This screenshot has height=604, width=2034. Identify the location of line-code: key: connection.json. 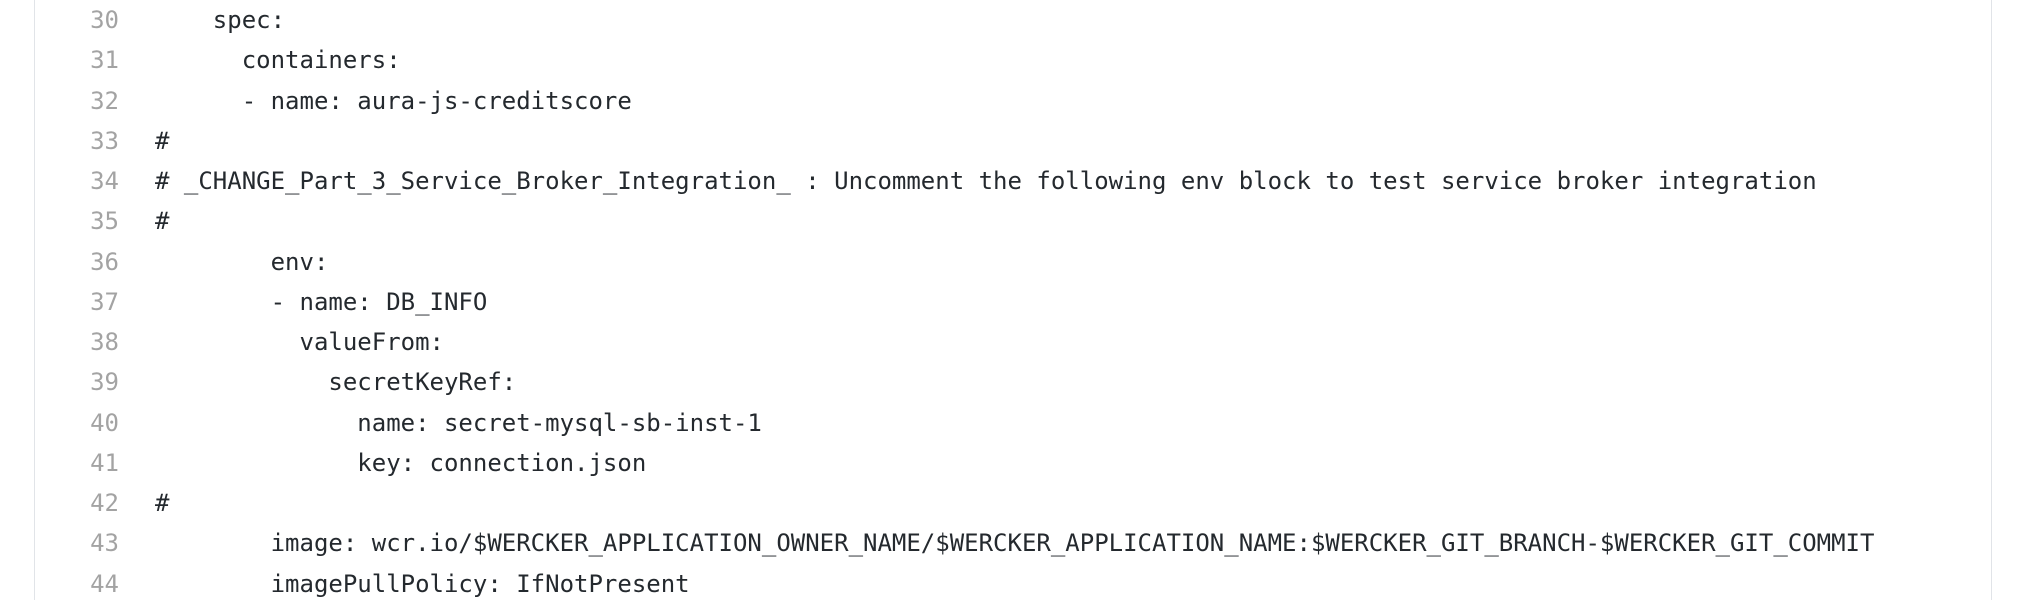
(1073, 463).